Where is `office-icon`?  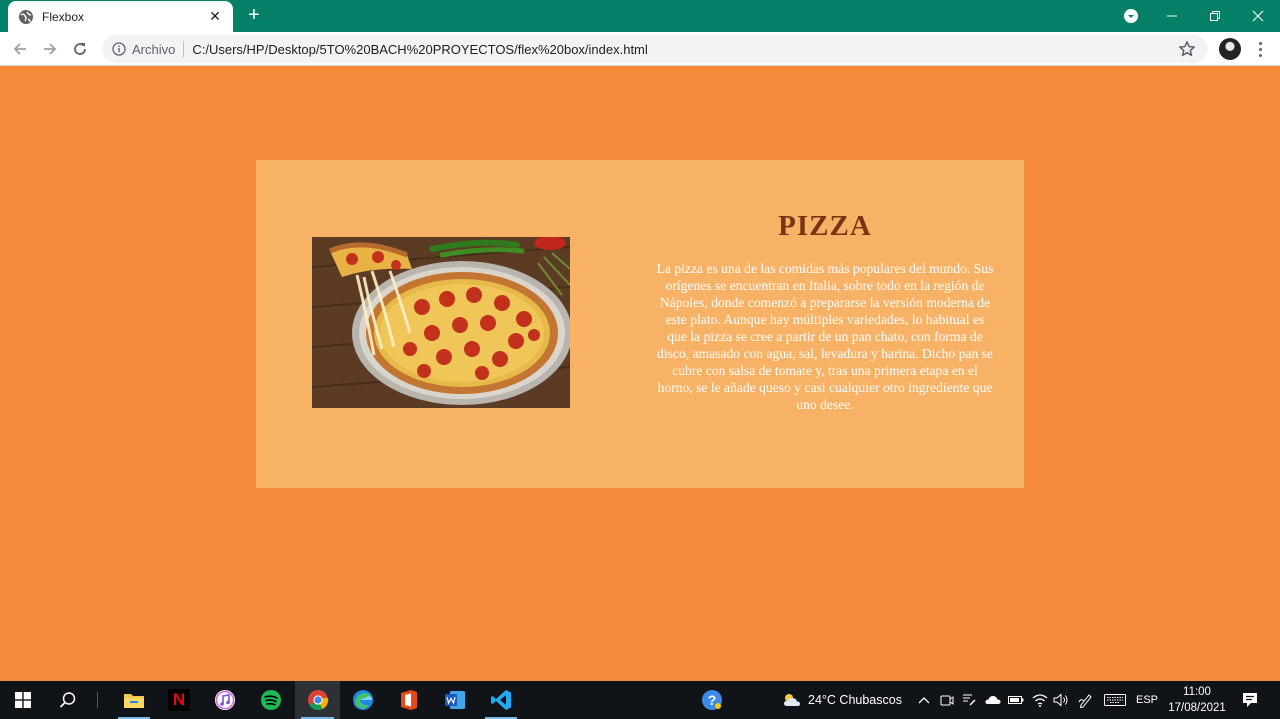 office-icon is located at coordinates (409, 700).